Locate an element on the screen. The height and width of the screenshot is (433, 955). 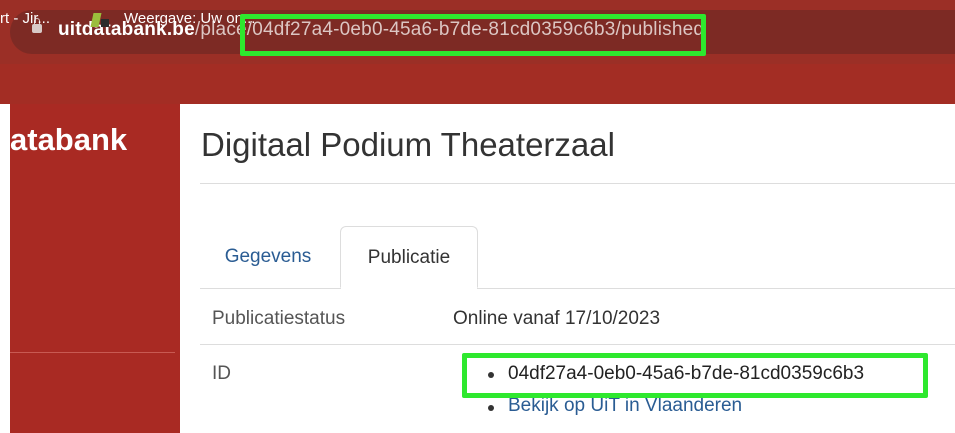
publication-status-label: Publicatiestatus is located at coordinates (279, 318).